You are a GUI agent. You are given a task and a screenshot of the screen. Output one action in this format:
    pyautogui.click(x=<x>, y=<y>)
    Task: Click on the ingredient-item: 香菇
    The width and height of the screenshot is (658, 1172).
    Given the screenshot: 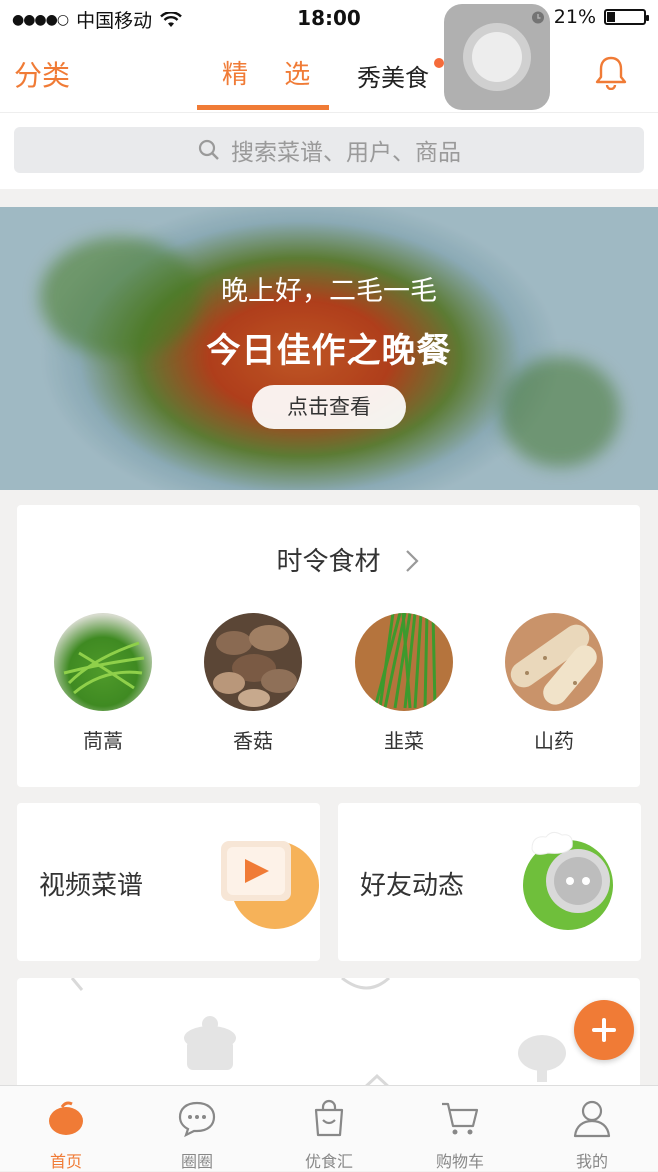 What is the action you would take?
    pyautogui.click(x=253, y=683)
    